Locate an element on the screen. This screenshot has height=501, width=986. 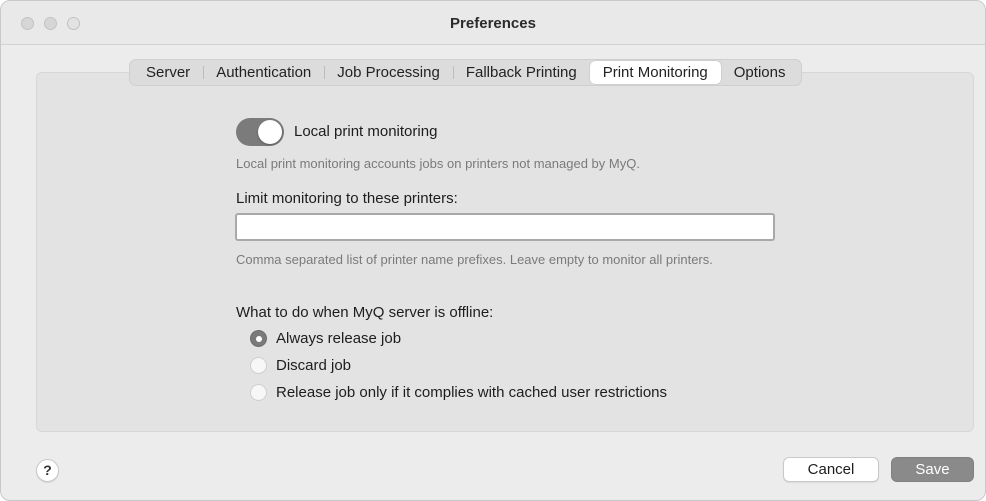
local-print-monitoring-toggle is located at coordinates (260, 132).